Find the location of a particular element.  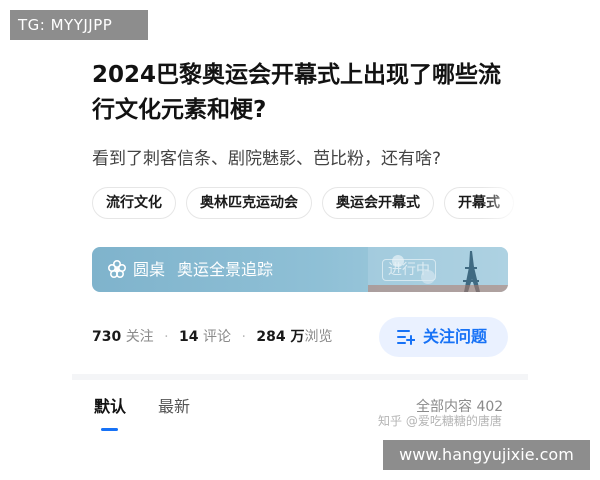

roundtable-banner: 圆桌 奥运全景追踪 进行中 is located at coordinates (300, 269).